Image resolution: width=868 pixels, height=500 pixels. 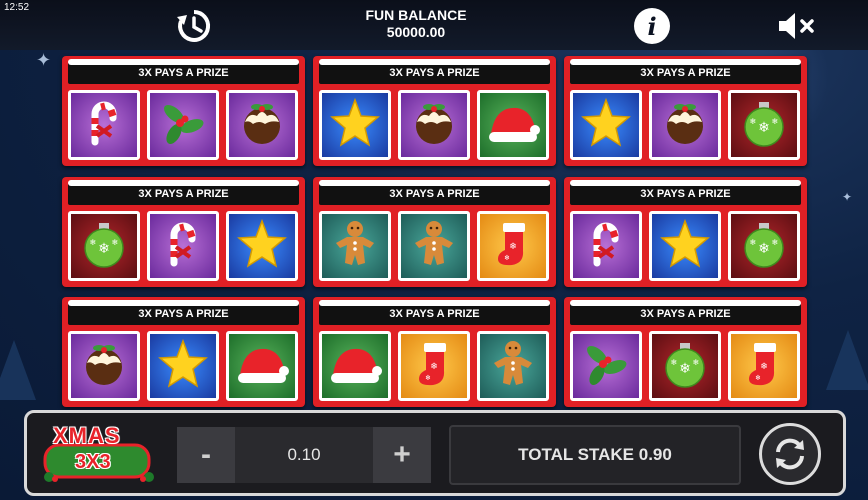 I want to click on info-button: i, so click(x=652, y=26).